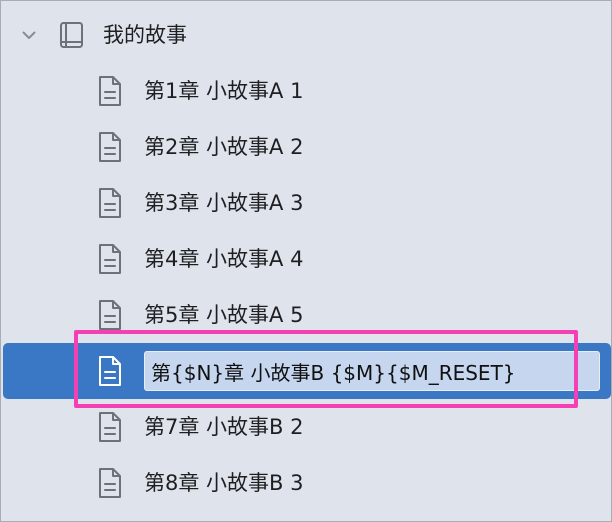 Image resolution: width=612 pixels, height=522 pixels. I want to click on book-icon, so click(71, 35).